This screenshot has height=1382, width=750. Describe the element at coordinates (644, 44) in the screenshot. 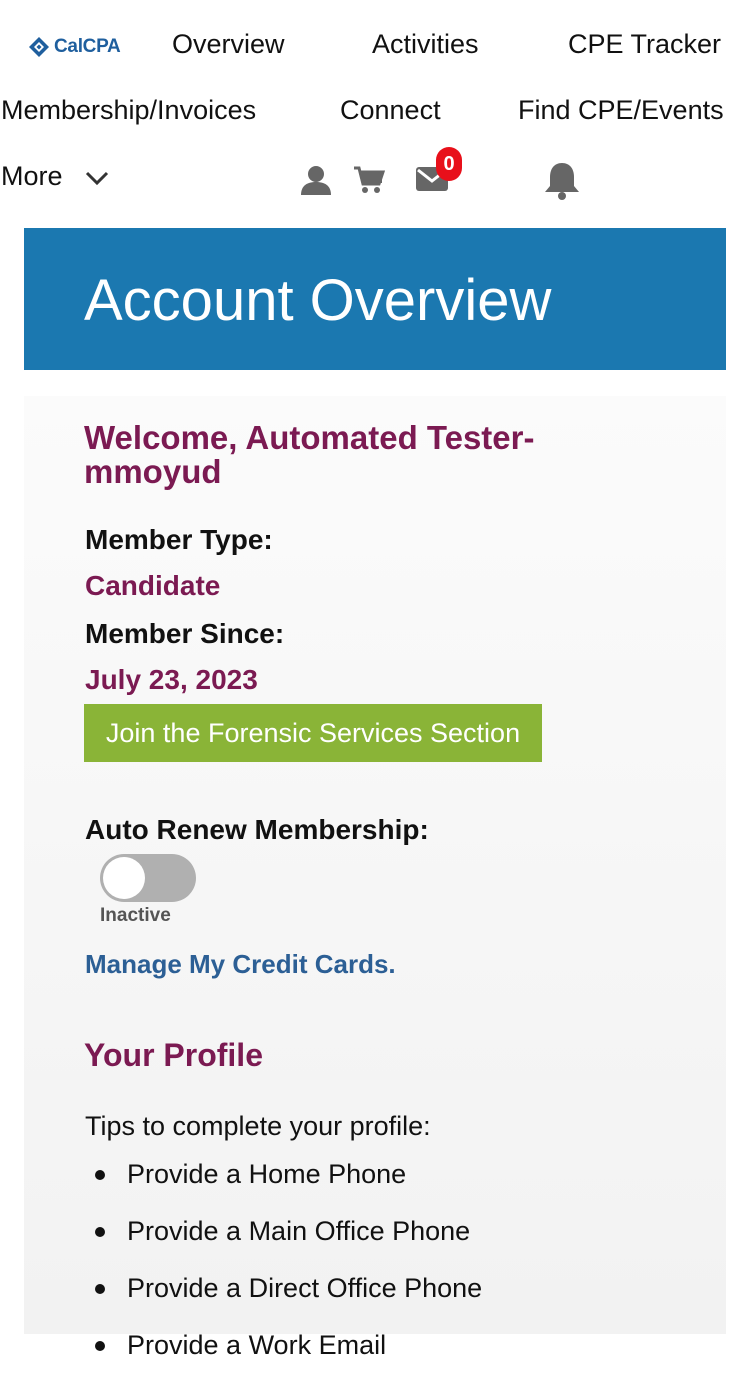

I see `nav-cpe-tracker: CPE Tracker` at that location.